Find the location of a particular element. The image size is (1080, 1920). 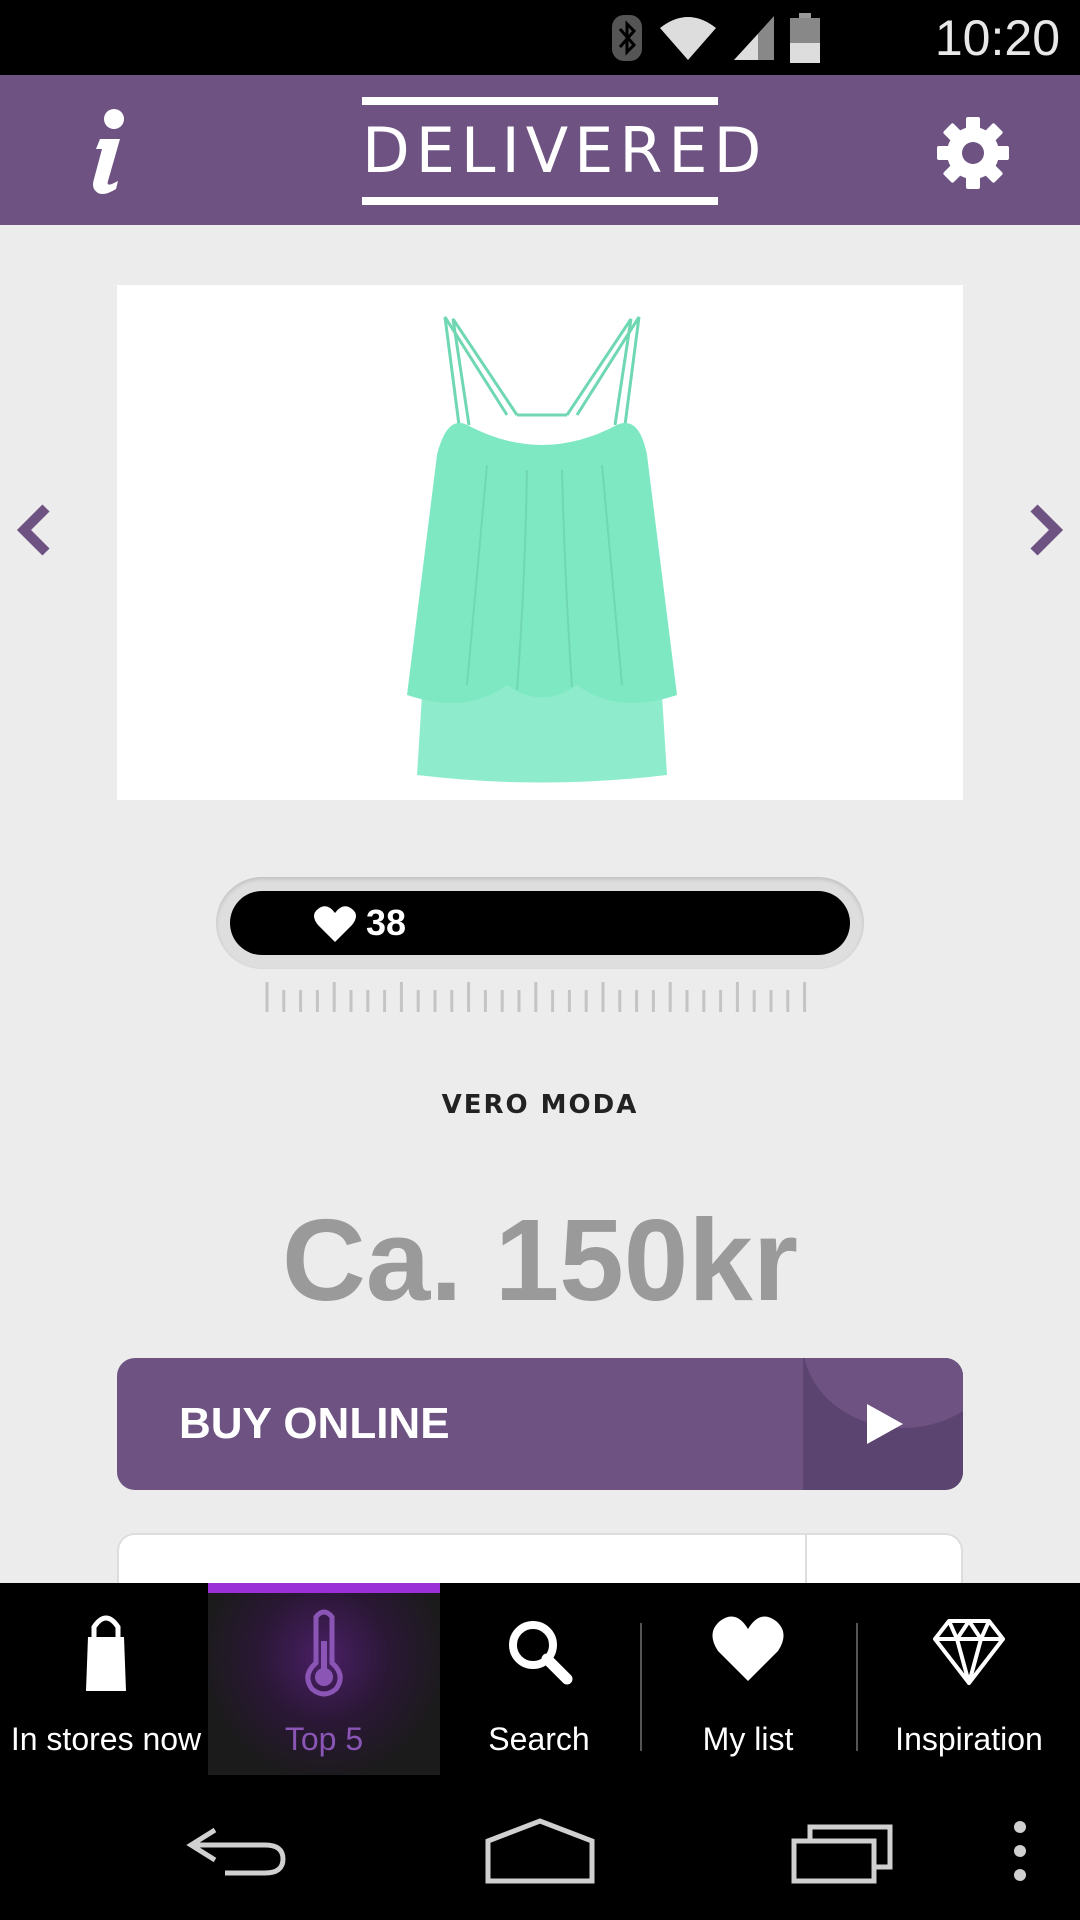

like-count: 38 is located at coordinates (386, 922).